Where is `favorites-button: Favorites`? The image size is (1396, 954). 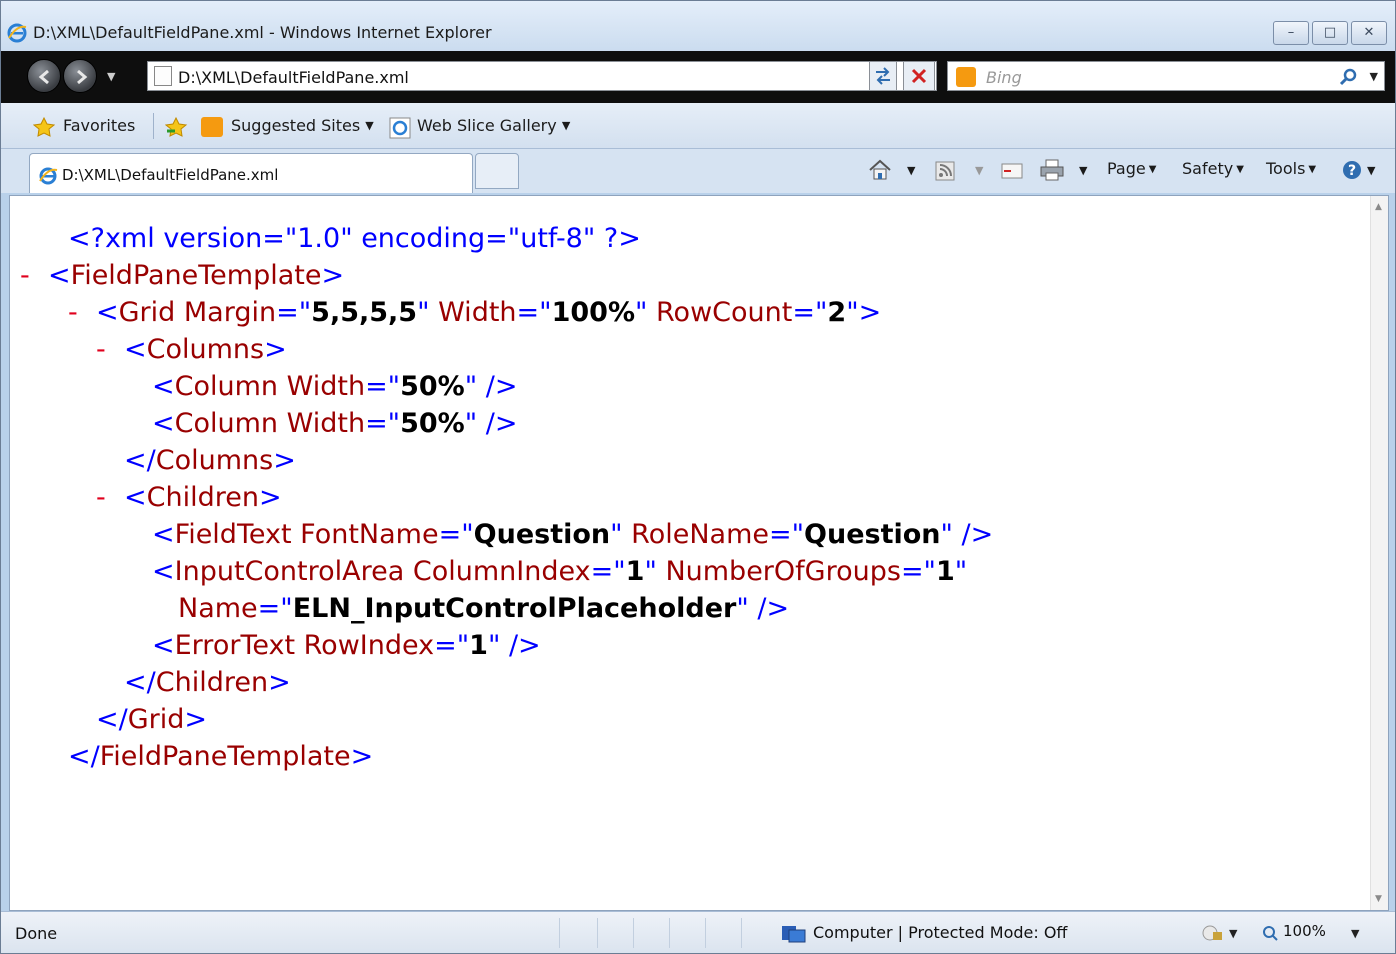 favorites-button: Favorites is located at coordinates (99, 125).